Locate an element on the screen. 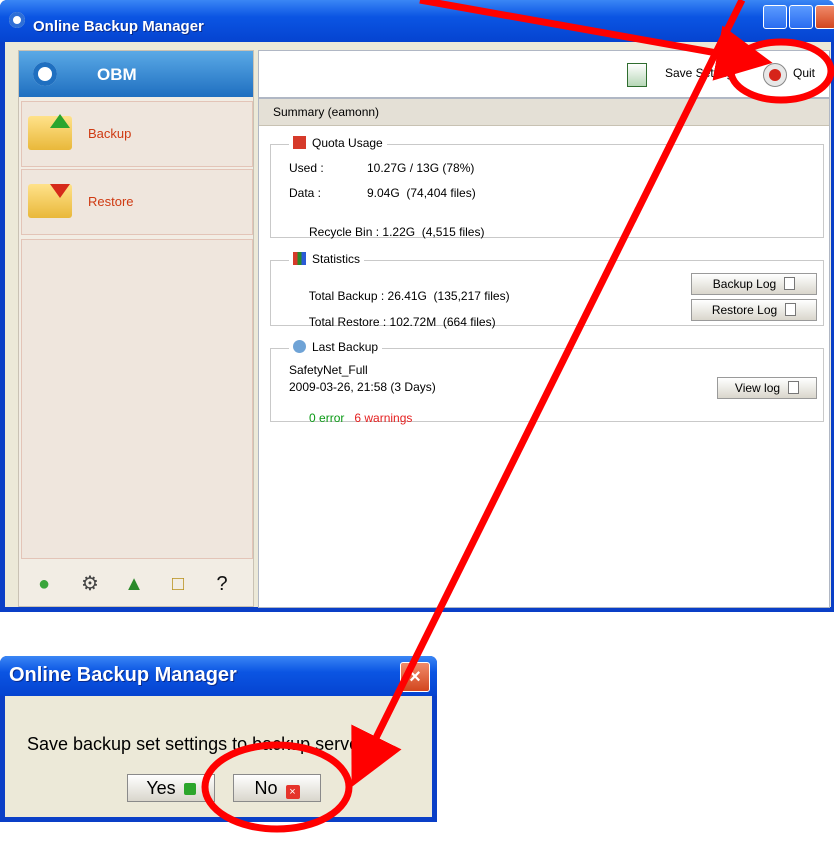  warning-count: 6 warnings is located at coordinates (383, 418).